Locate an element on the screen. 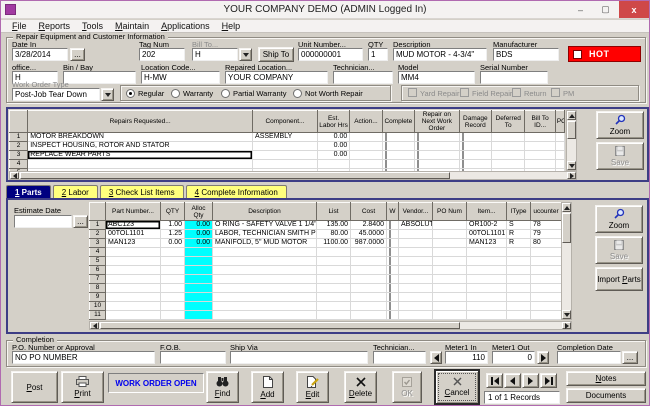  qty-cell: 1.25 is located at coordinates (172, 234).